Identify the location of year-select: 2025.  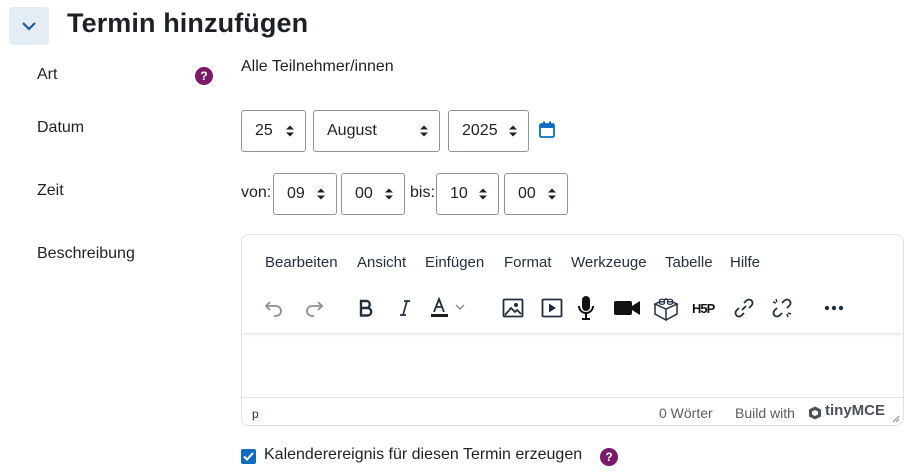
(488, 131).